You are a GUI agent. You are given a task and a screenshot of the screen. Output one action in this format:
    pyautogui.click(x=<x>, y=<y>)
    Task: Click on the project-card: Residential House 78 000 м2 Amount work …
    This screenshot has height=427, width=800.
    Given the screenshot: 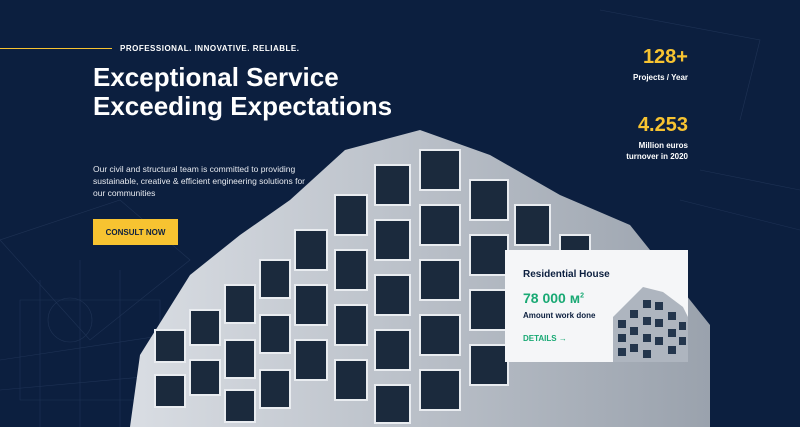 What is the action you would take?
    pyautogui.click(x=596, y=306)
    